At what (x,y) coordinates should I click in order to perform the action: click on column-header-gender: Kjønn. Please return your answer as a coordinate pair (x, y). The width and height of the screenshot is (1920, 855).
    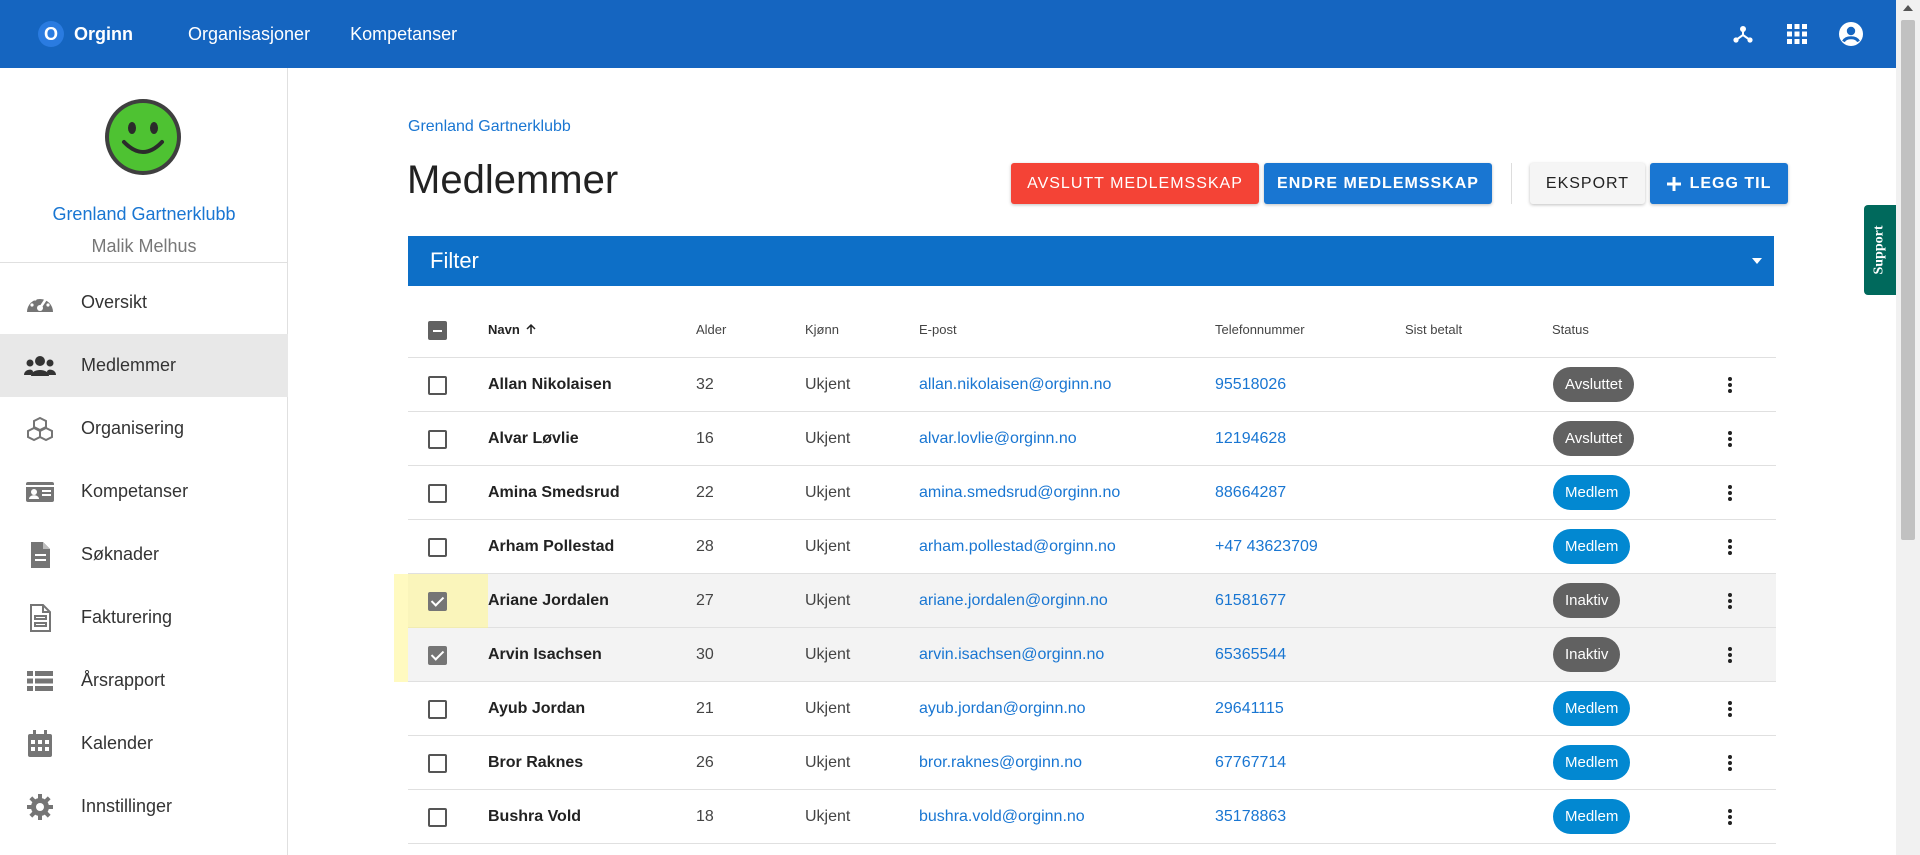
    Looking at the image, I should click on (822, 329).